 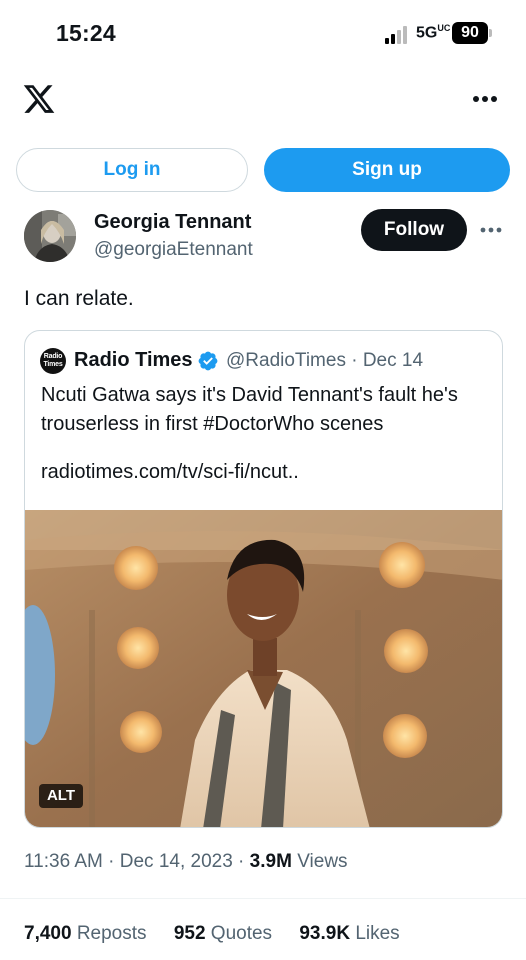 What do you see at coordinates (39, 99) in the screenshot?
I see `x-logo-icon` at bounding box center [39, 99].